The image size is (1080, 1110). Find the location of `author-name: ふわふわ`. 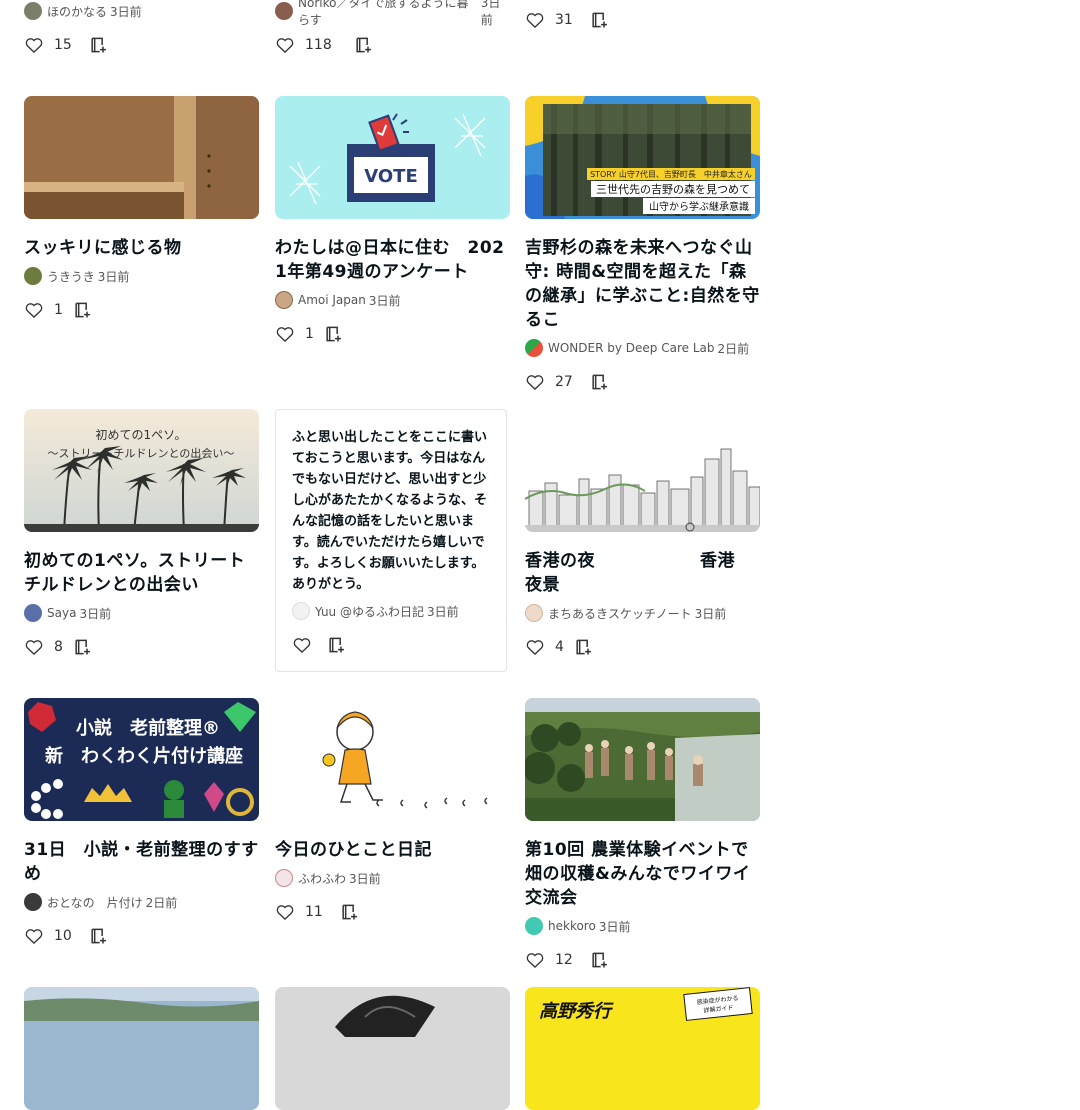

author-name: ふわふわ is located at coordinates (322, 878).